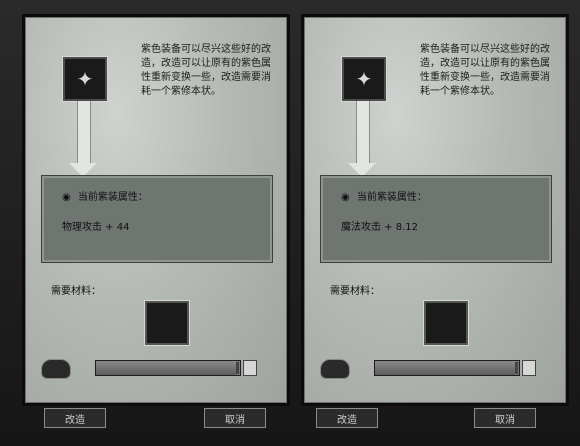  I want to click on item-slot-left: ✦, so click(85, 79).